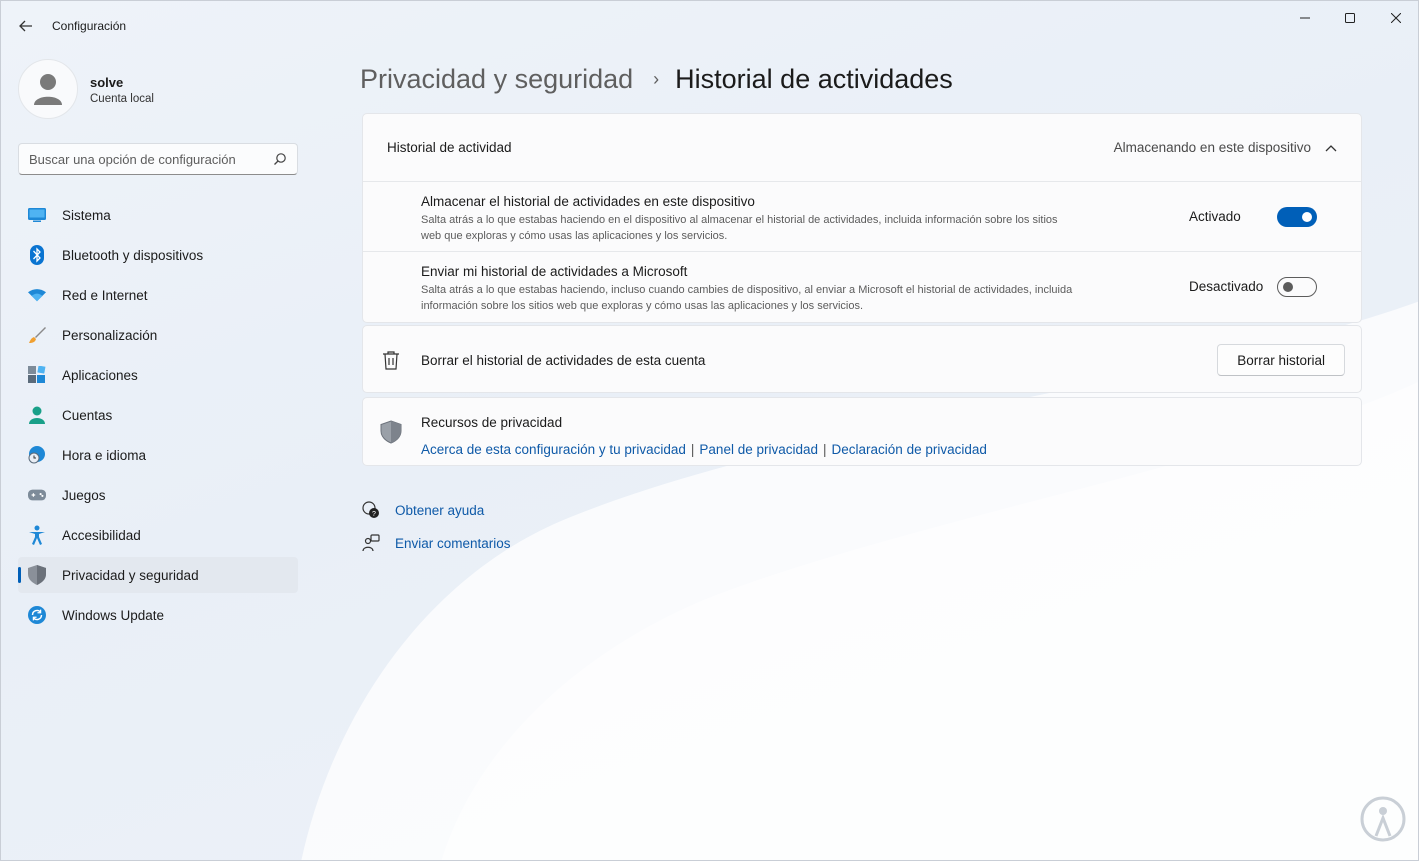 The width and height of the screenshot is (1419, 861). What do you see at coordinates (280, 159) in the screenshot?
I see `search-icon` at bounding box center [280, 159].